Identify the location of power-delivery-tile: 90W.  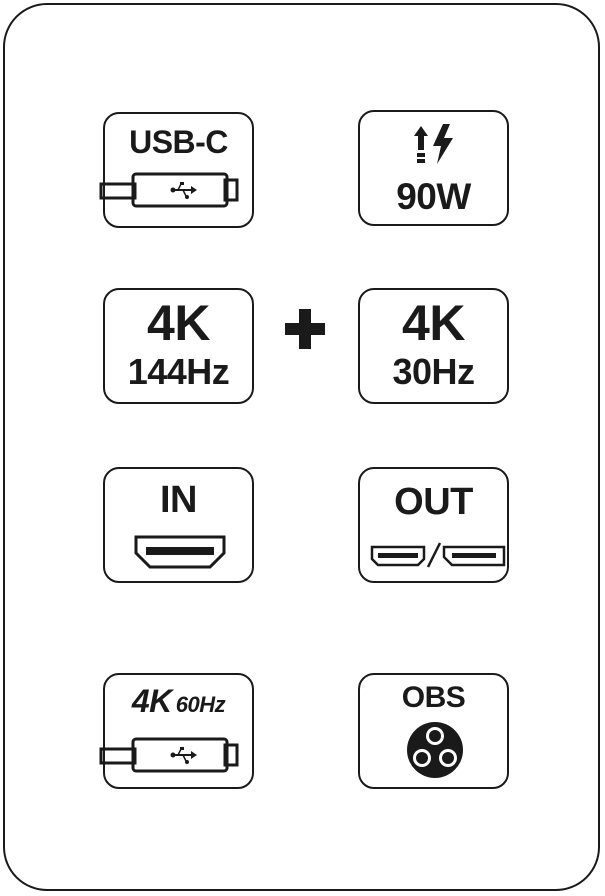
(433, 168).